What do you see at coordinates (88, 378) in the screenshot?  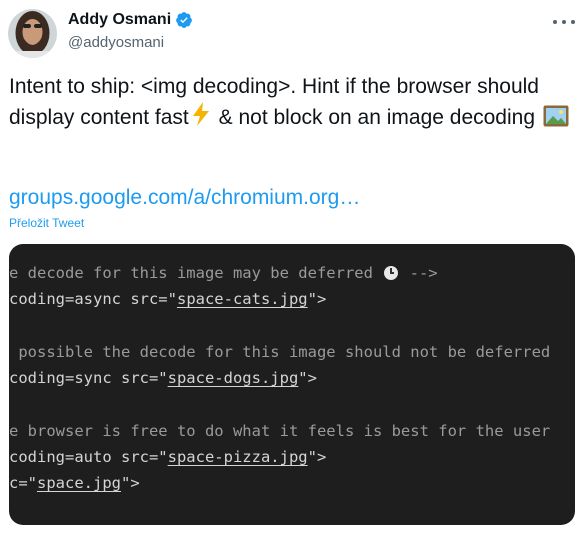 I see `code-text: coding=sync src="` at bounding box center [88, 378].